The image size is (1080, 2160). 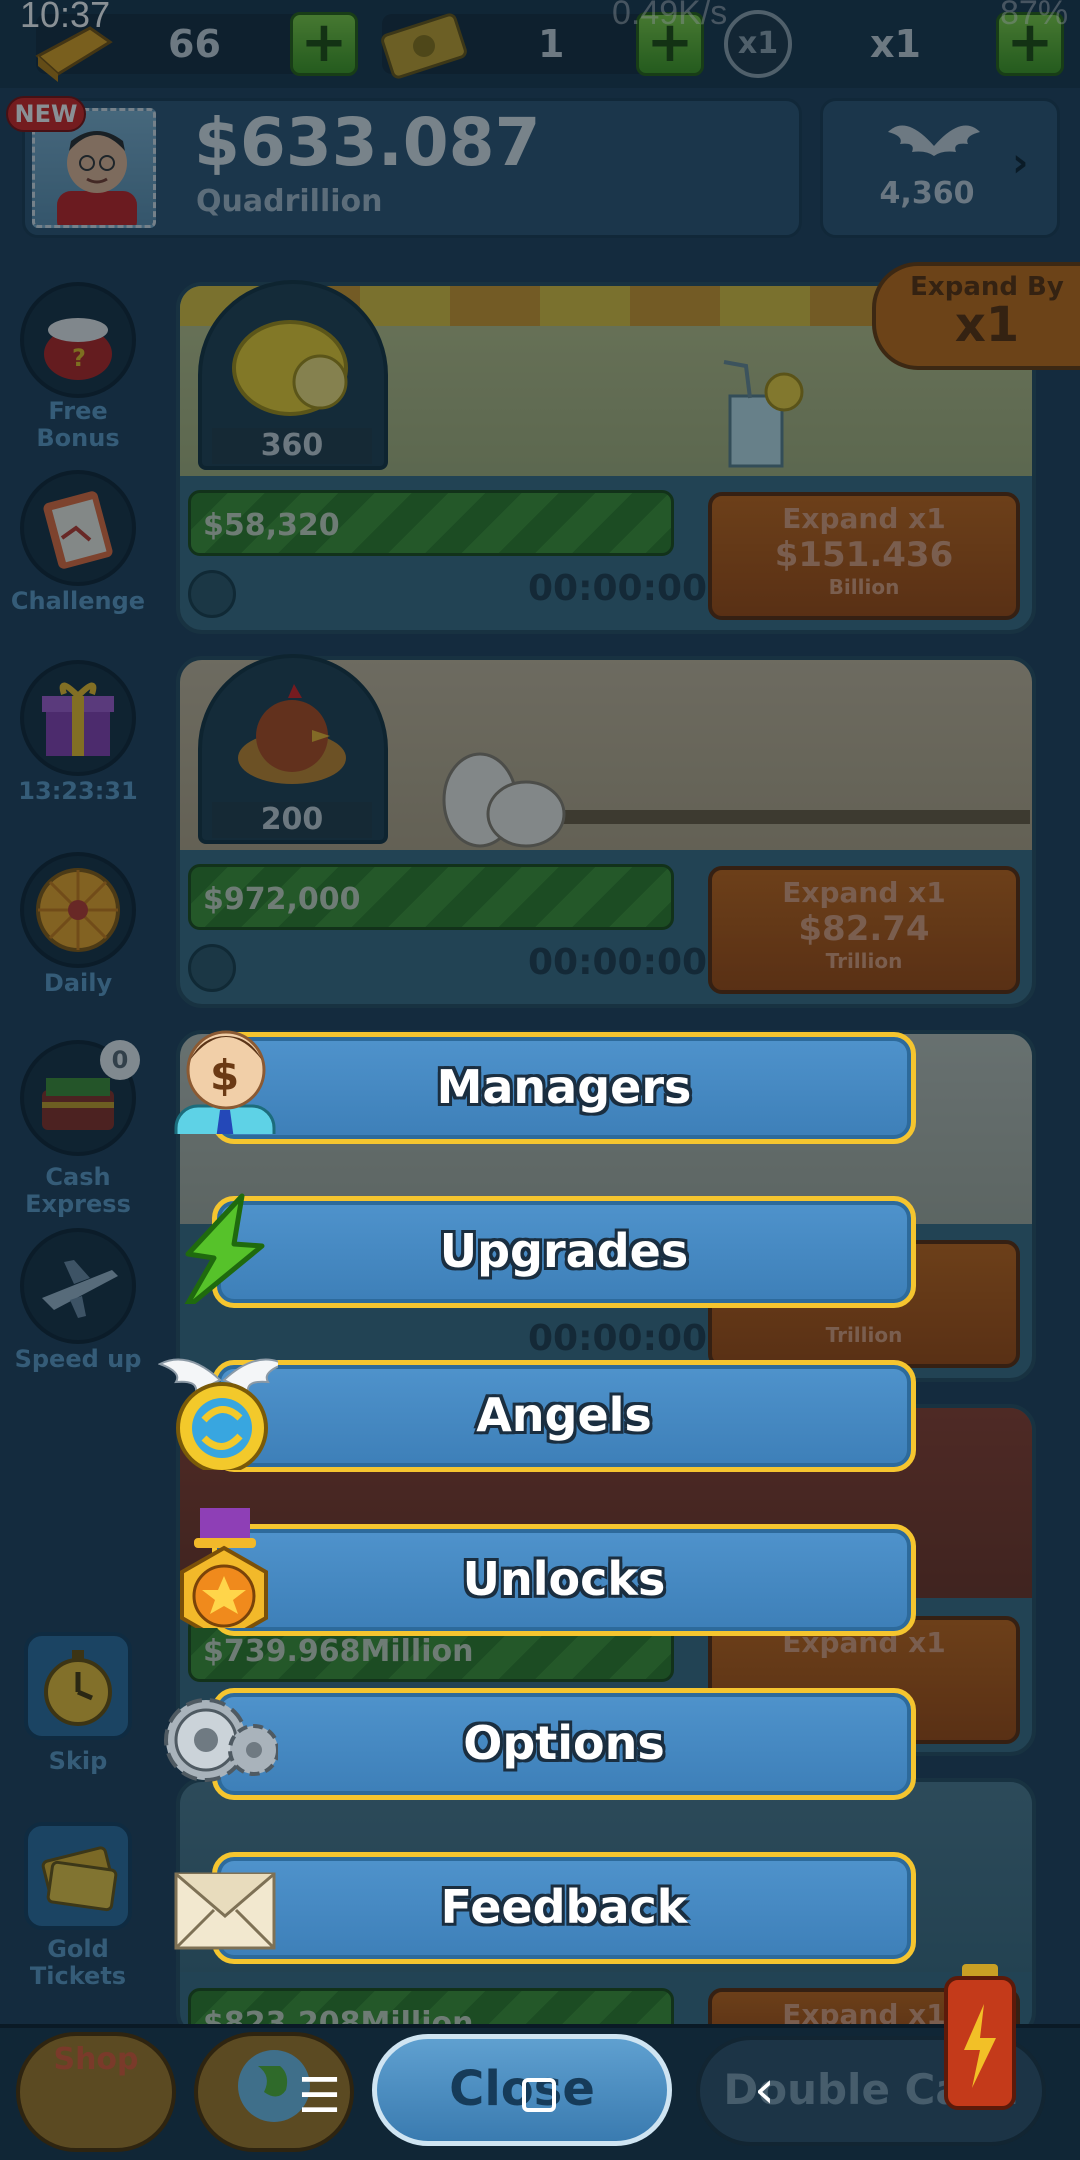 I want to click on managers-button: Managers, so click(x=564, y=1088).